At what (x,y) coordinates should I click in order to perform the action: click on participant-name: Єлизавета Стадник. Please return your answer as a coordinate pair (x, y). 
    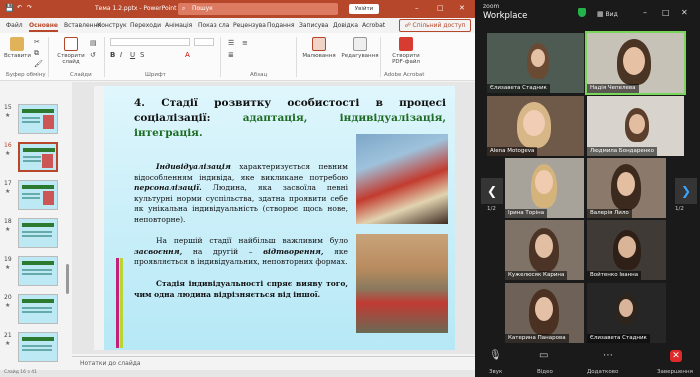
    Looking at the image, I should click on (518, 88).